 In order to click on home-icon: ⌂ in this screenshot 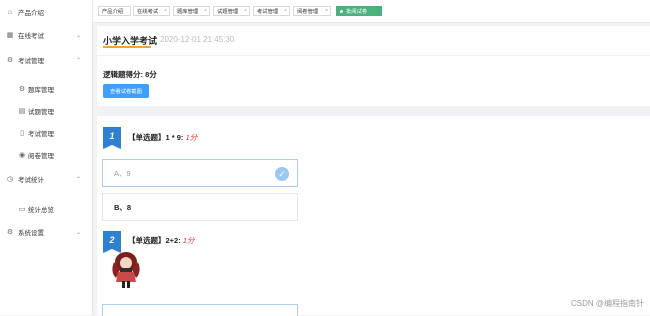, I will do `click(10, 12)`.